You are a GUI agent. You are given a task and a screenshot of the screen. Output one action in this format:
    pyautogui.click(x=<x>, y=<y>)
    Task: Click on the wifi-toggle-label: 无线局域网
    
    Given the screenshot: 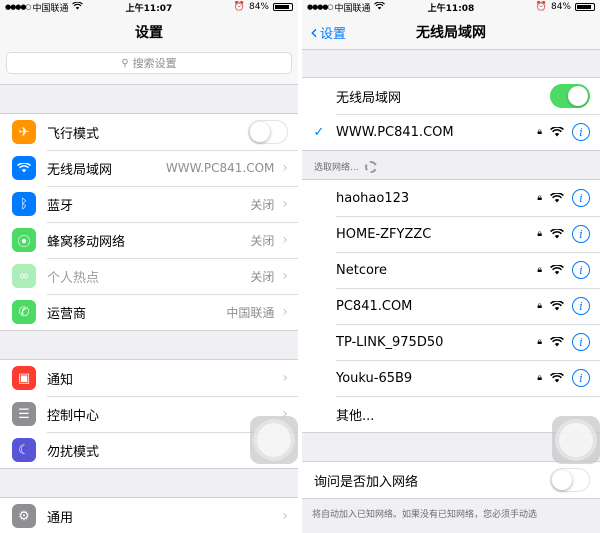 What is the action you would take?
    pyautogui.click(x=369, y=98)
    